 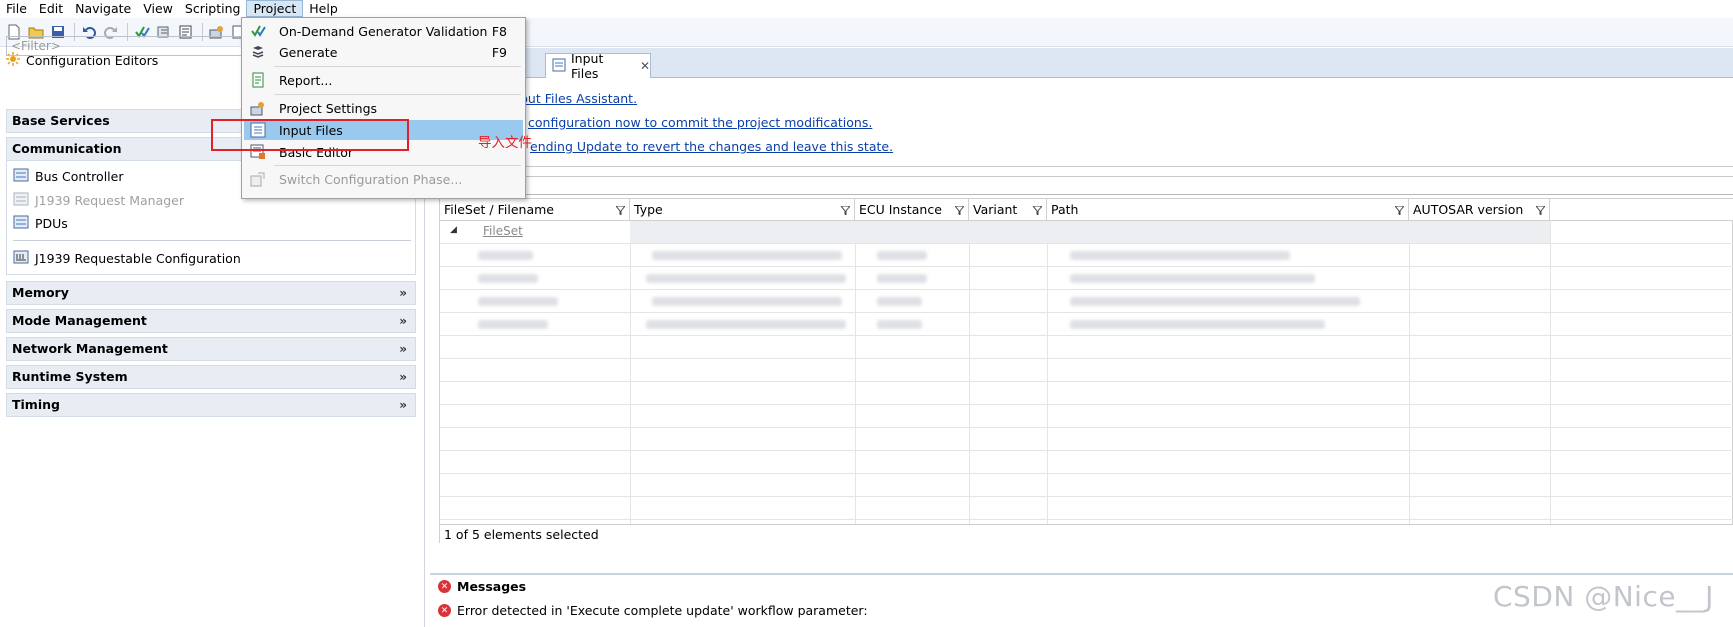 I want to click on menu-file: File, so click(x=16, y=8).